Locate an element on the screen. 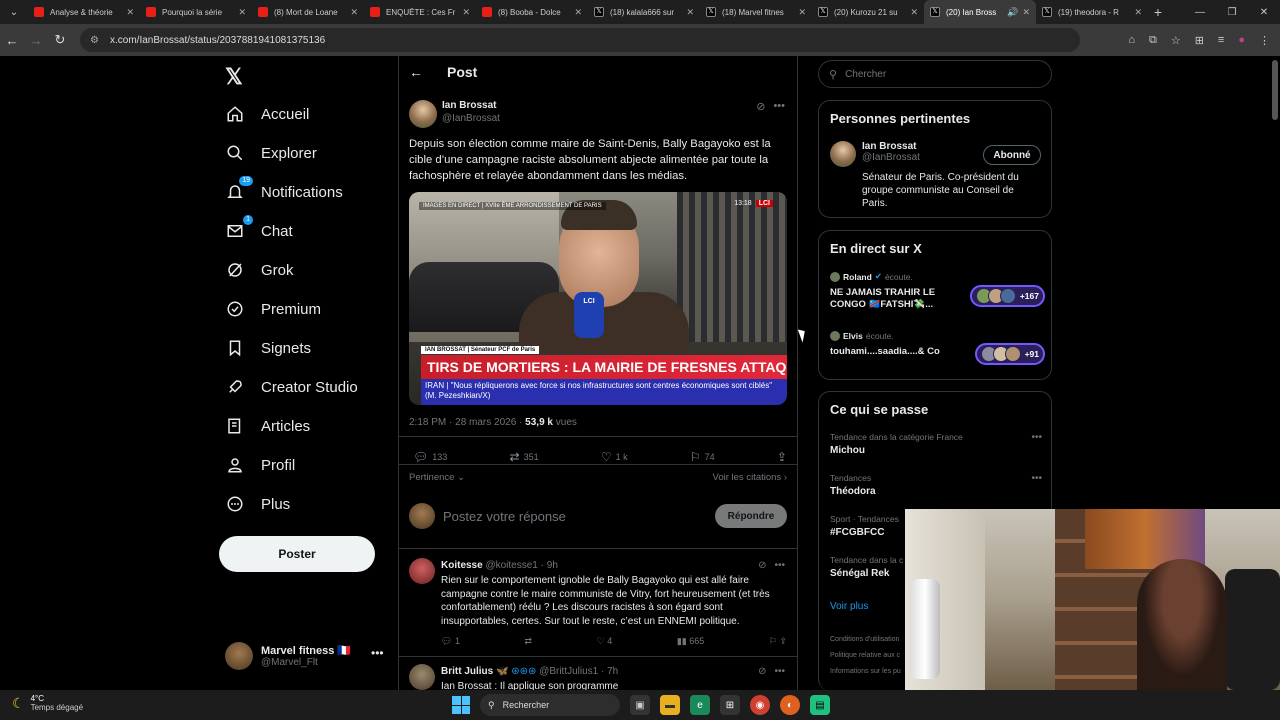 This screenshot has height=720, width=1280. speaker-icon: 🔊 is located at coordinates (1012, 12).